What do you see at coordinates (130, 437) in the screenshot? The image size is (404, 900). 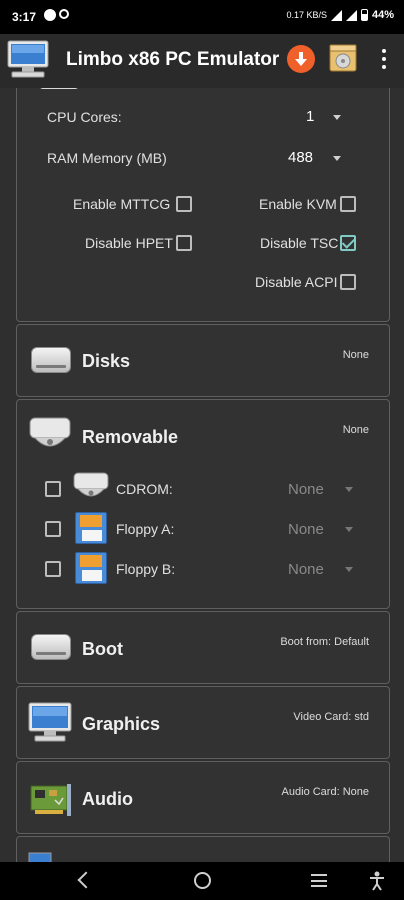 I see `removable-title: Removable` at bounding box center [130, 437].